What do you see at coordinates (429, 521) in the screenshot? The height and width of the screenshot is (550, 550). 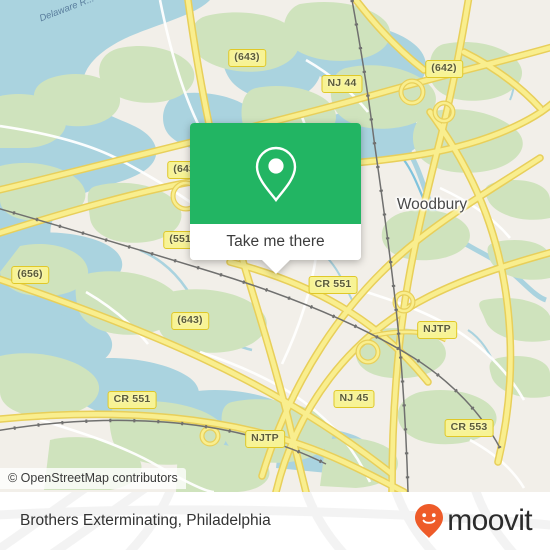 I see `moovit-pin-smiley-icon` at bounding box center [429, 521].